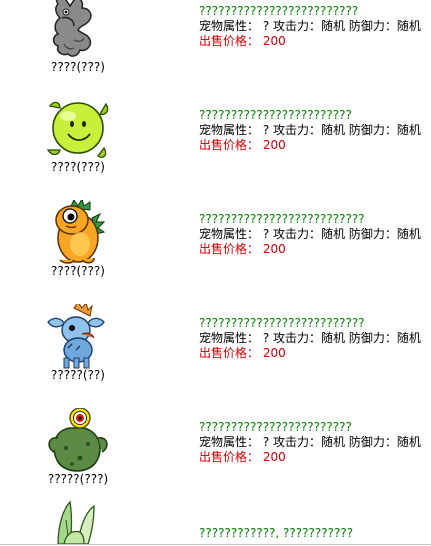 The image size is (431, 546). What do you see at coordinates (77, 31) in the screenshot?
I see `gray-ghost-pet-icon` at bounding box center [77, 31].